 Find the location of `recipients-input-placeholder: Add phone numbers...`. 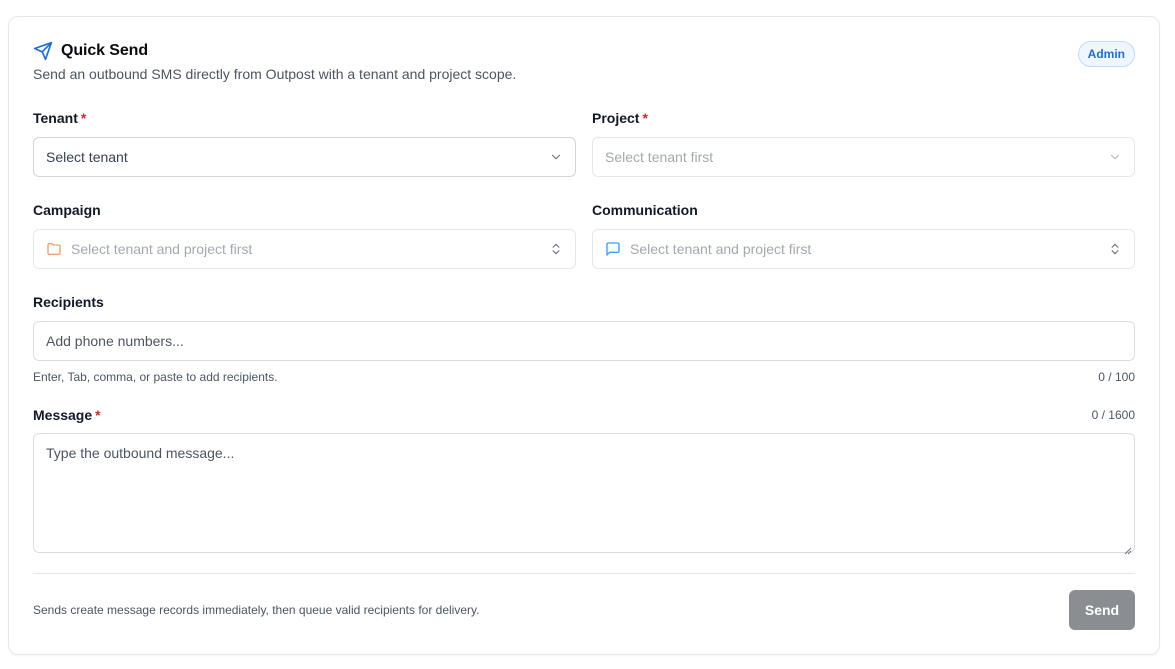

recipients-input-placeholder: Add phone numbers... is located at coordinates (115, 341).